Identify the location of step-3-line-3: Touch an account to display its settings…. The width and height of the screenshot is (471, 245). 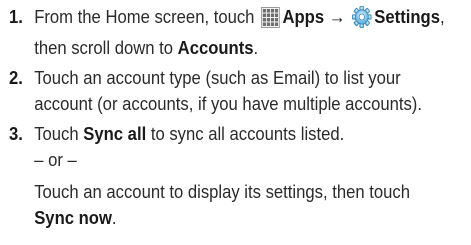
(222, 191).